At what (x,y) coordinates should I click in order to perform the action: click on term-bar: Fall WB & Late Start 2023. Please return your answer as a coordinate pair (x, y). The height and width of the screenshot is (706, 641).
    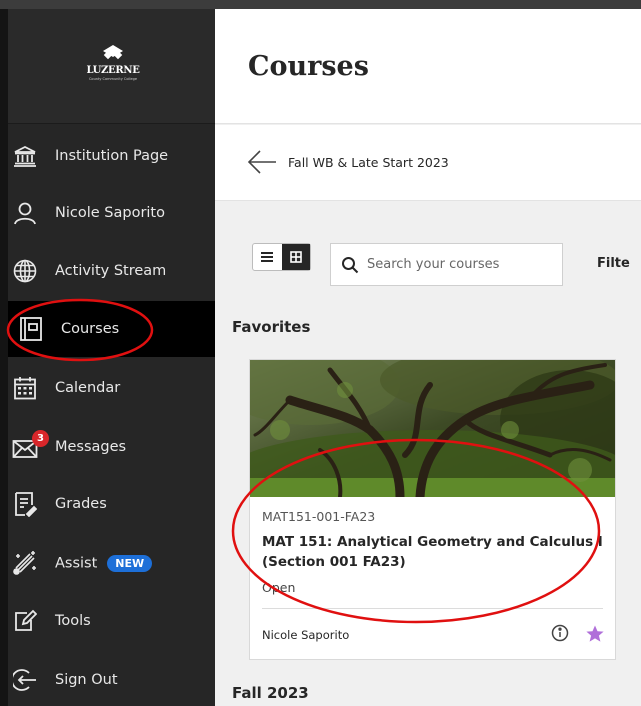
    Looking at the image, I should click on (428, 163).